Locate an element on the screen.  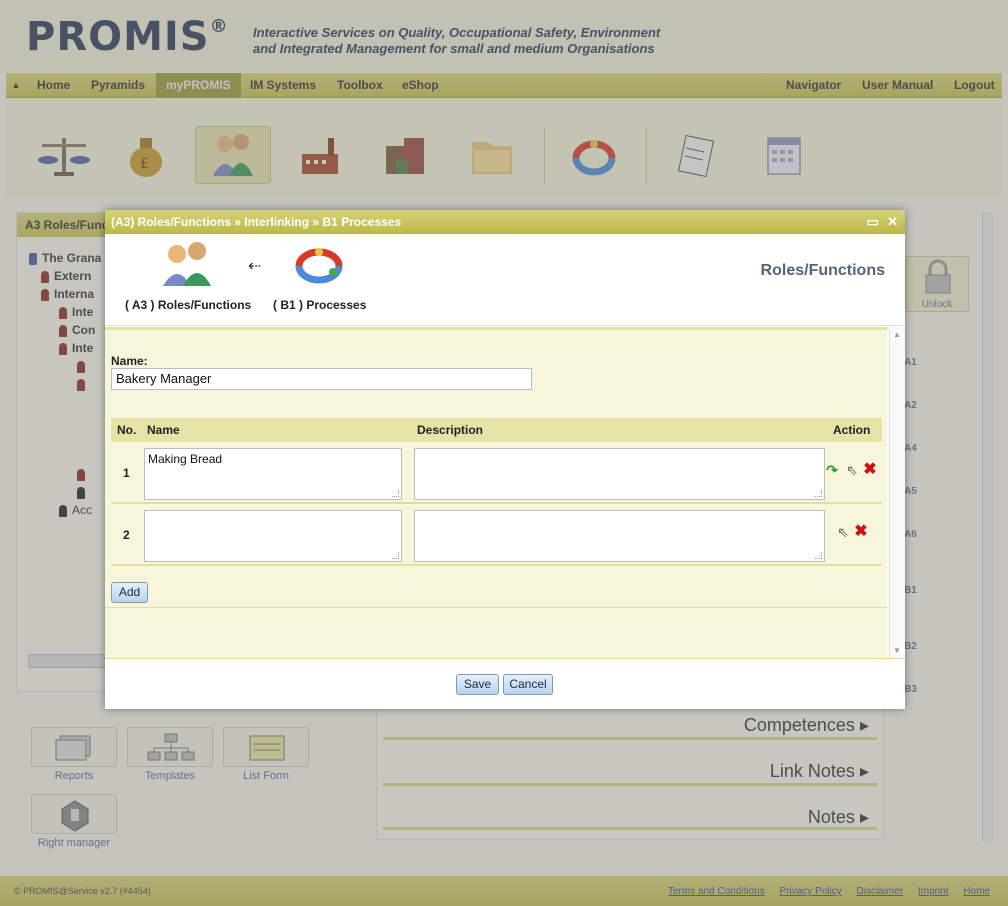
title-crumb-processes: B1 Processes is located at coordinates (362, 222).